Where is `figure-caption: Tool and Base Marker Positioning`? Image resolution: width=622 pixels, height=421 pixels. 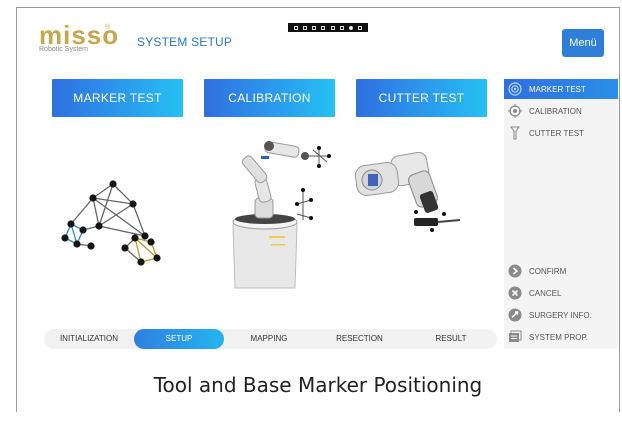
figure-caption: Tool and Base Marker Positioning is located at coordinates (318, 385).